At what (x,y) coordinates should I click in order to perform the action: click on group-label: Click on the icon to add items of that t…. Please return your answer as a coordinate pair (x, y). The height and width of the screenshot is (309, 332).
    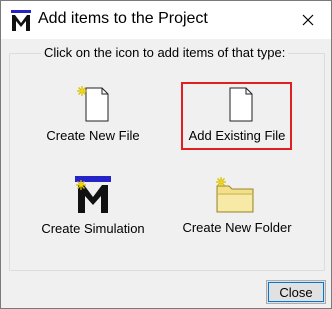
    Looking at the image, I should click on (165, 52).